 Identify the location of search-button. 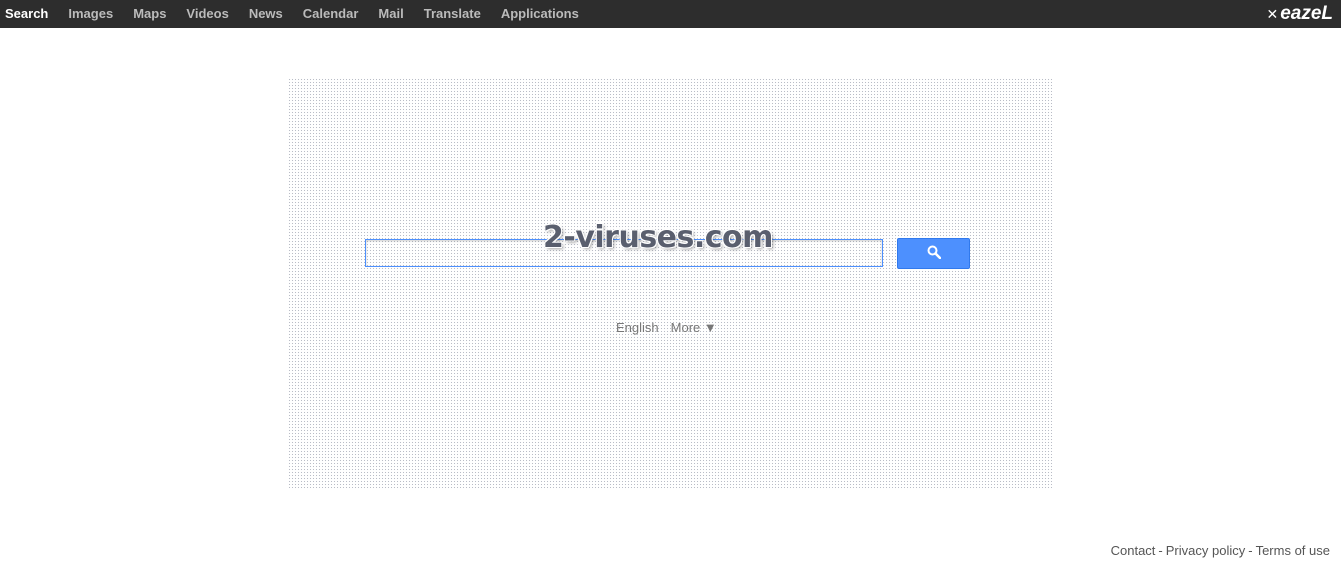
(933, 253).